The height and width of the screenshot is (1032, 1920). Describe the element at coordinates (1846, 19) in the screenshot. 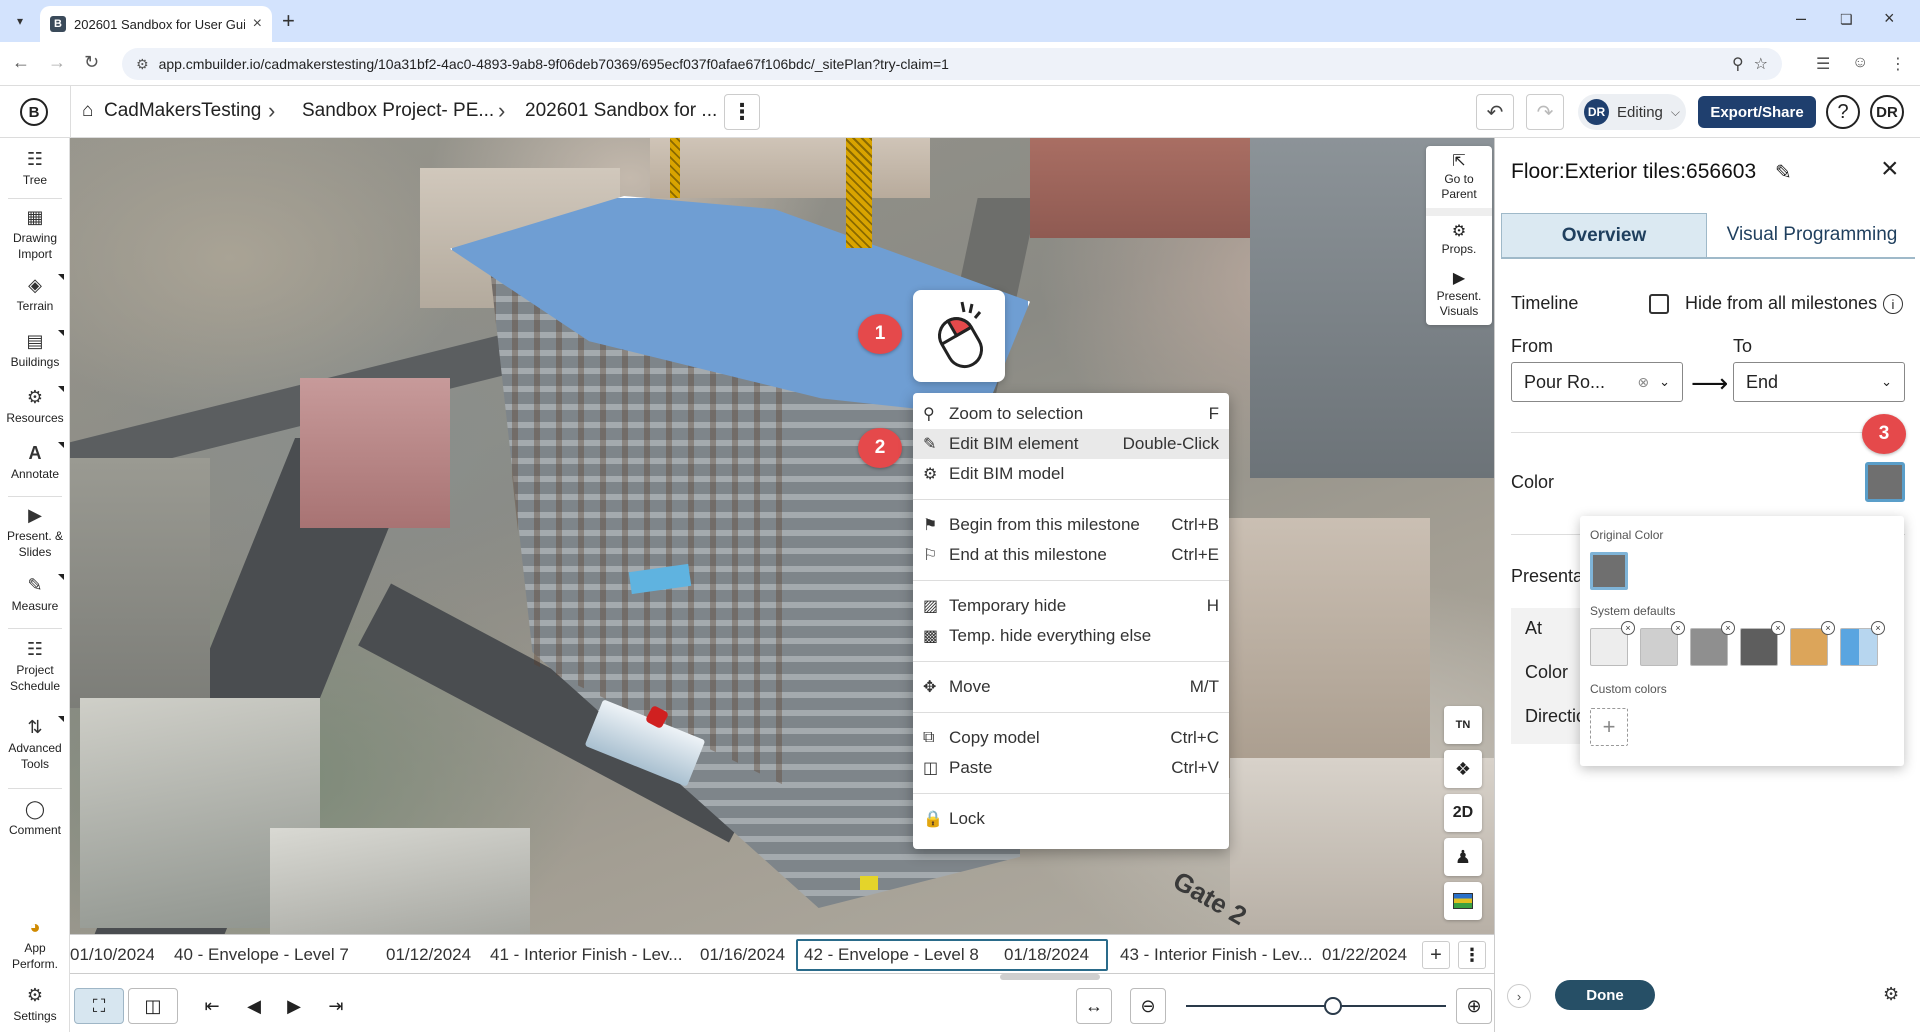

I see `restore-icon: ❏` at that location.